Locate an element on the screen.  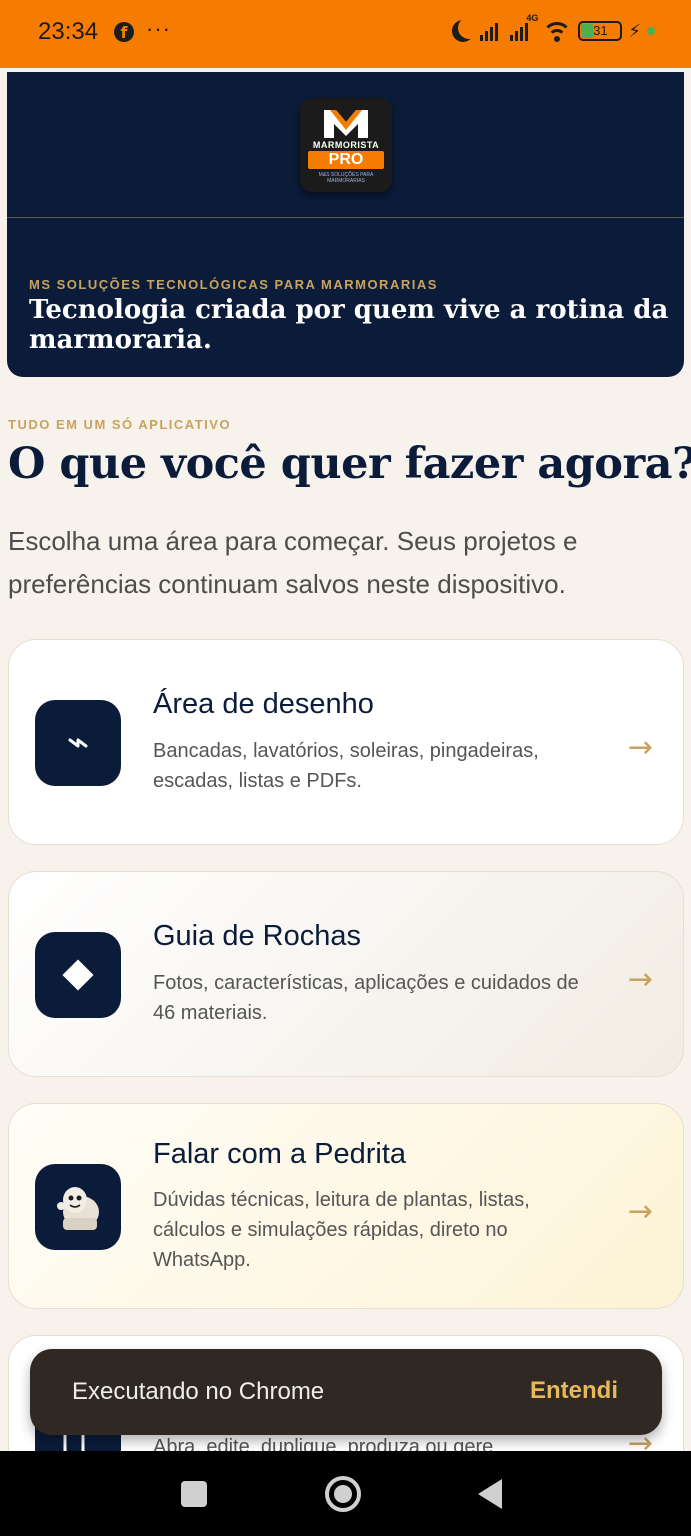
lightning-icon is located at coordinates (78, 743).